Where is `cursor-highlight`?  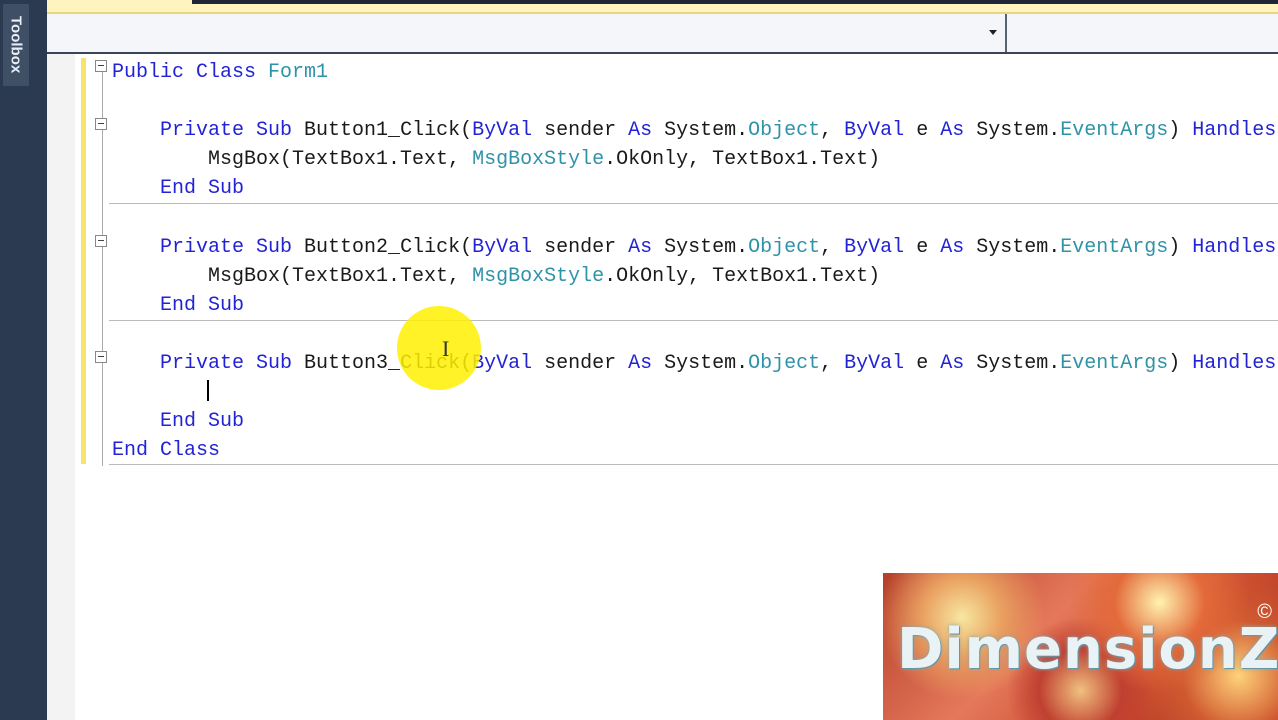 cursor-highlight is located at coordinates (439, 348).